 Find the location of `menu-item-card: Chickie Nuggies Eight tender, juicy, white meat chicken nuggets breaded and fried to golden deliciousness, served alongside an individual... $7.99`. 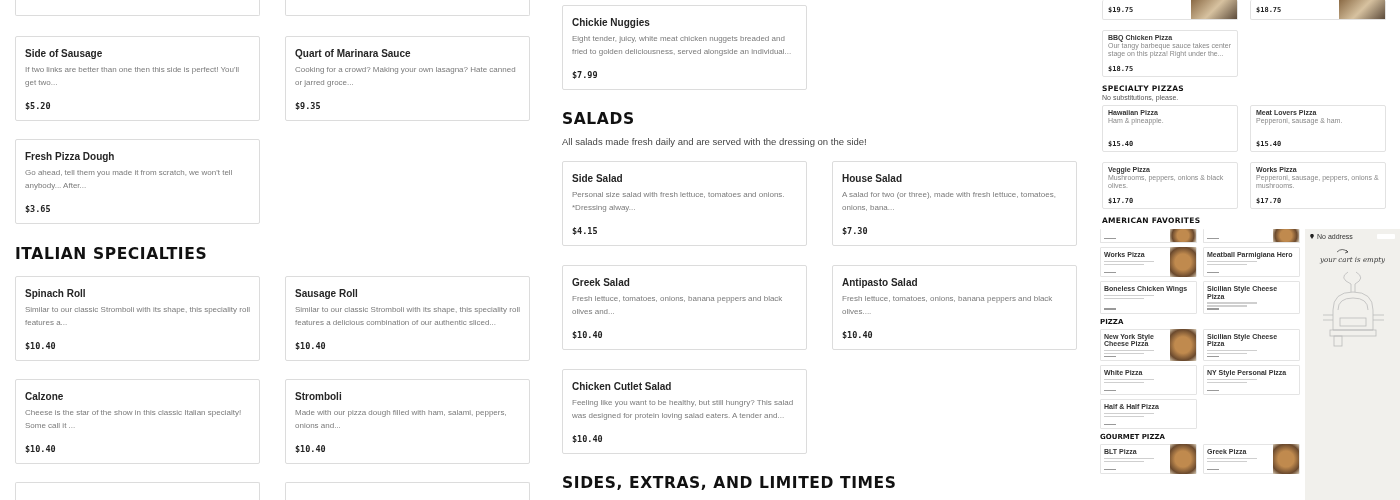

menu-item-card: Chickie Nuggies Eight tender, juicy, white meat chicken nuggets breaded and fried to golden deliciousness, served alongside an individual... $7.99 is located at coordinates (684, 47).